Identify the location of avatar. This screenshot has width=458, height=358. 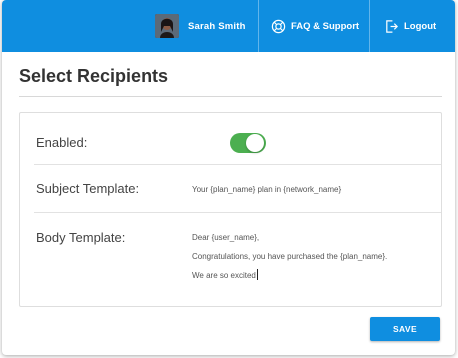
(167, 26).